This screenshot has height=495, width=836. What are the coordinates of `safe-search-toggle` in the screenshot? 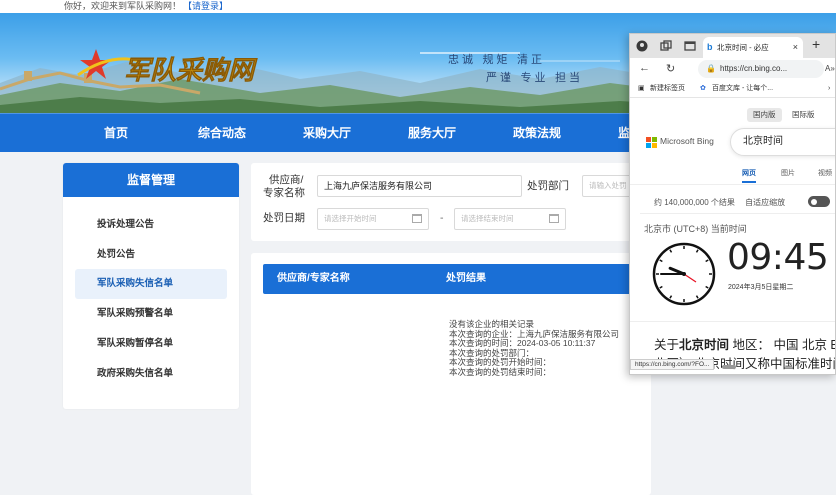 It's located at (819, 201).